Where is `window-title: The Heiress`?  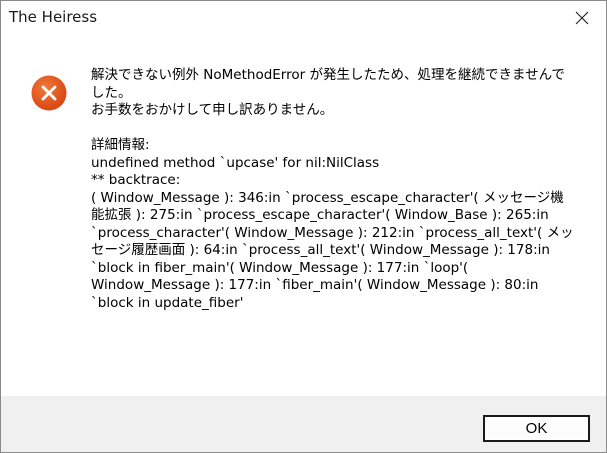
window-title: The Heiress is located at coordinates (53, 17).